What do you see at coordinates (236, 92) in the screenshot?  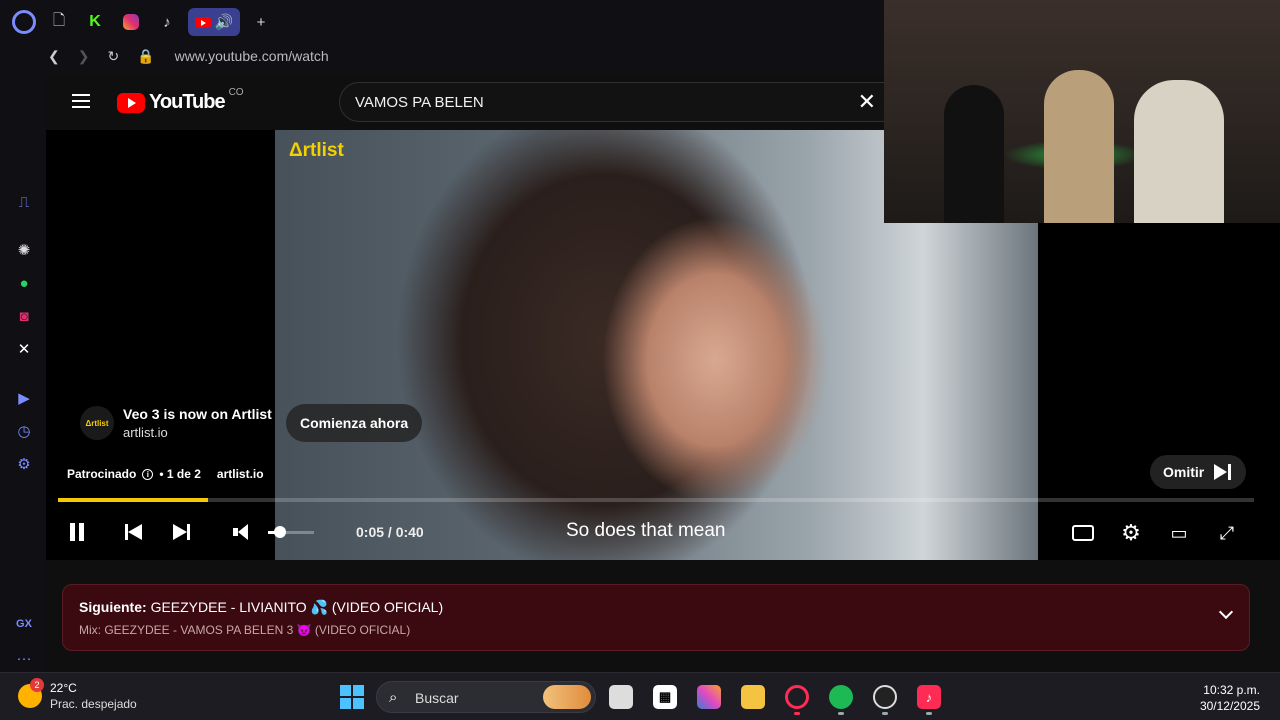 I see `country-code: CO` at bounding box center [236, 92].